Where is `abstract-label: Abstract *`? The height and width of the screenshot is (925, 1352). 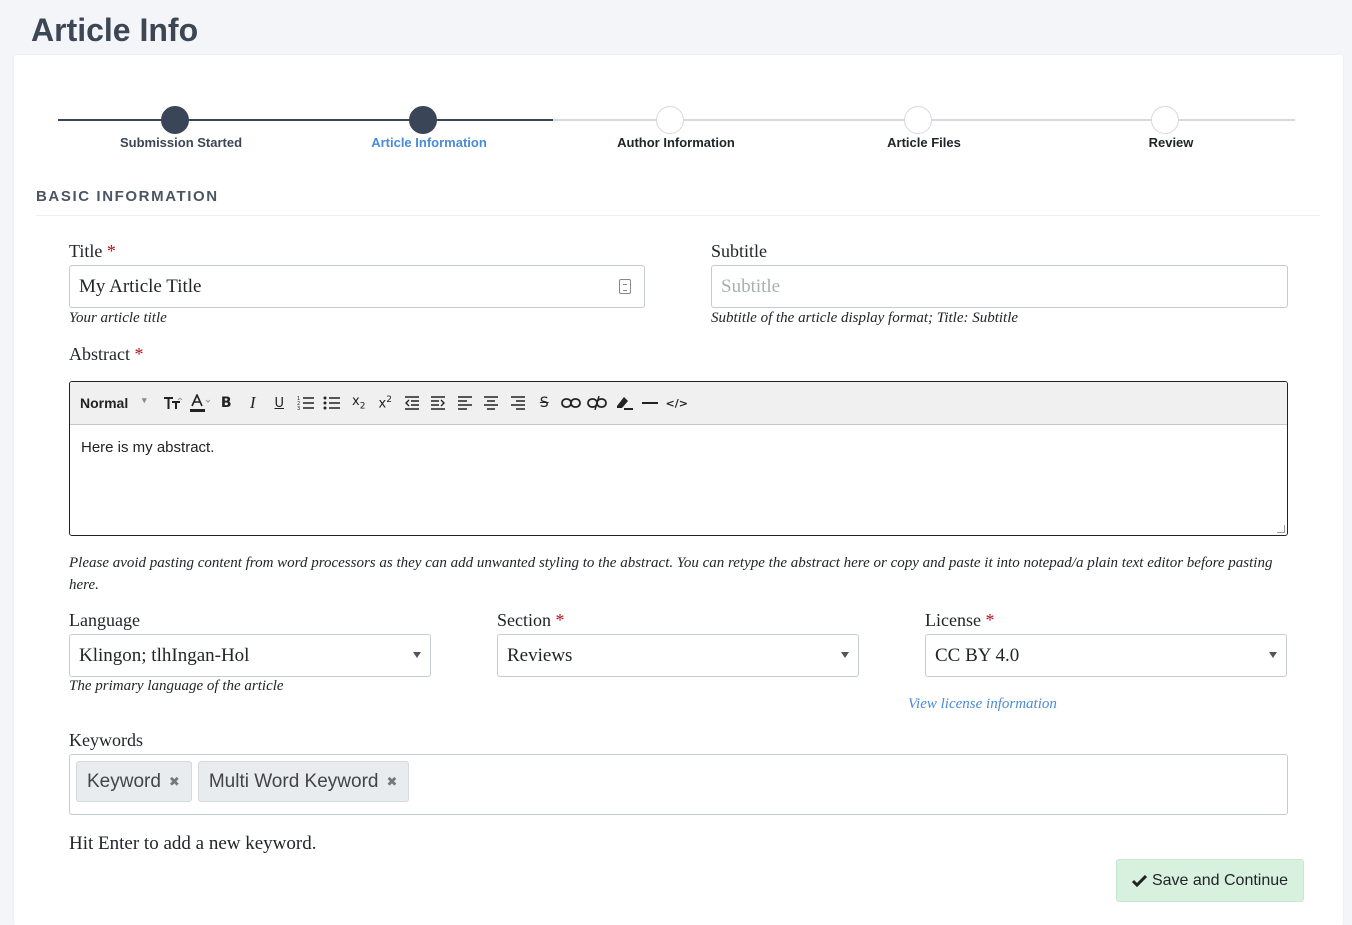
abstract-label: Abstract * is located at coordinates (106, 354).